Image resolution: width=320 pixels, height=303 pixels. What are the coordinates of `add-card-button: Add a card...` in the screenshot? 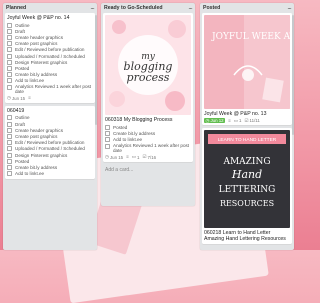 It's located at (148, 170).